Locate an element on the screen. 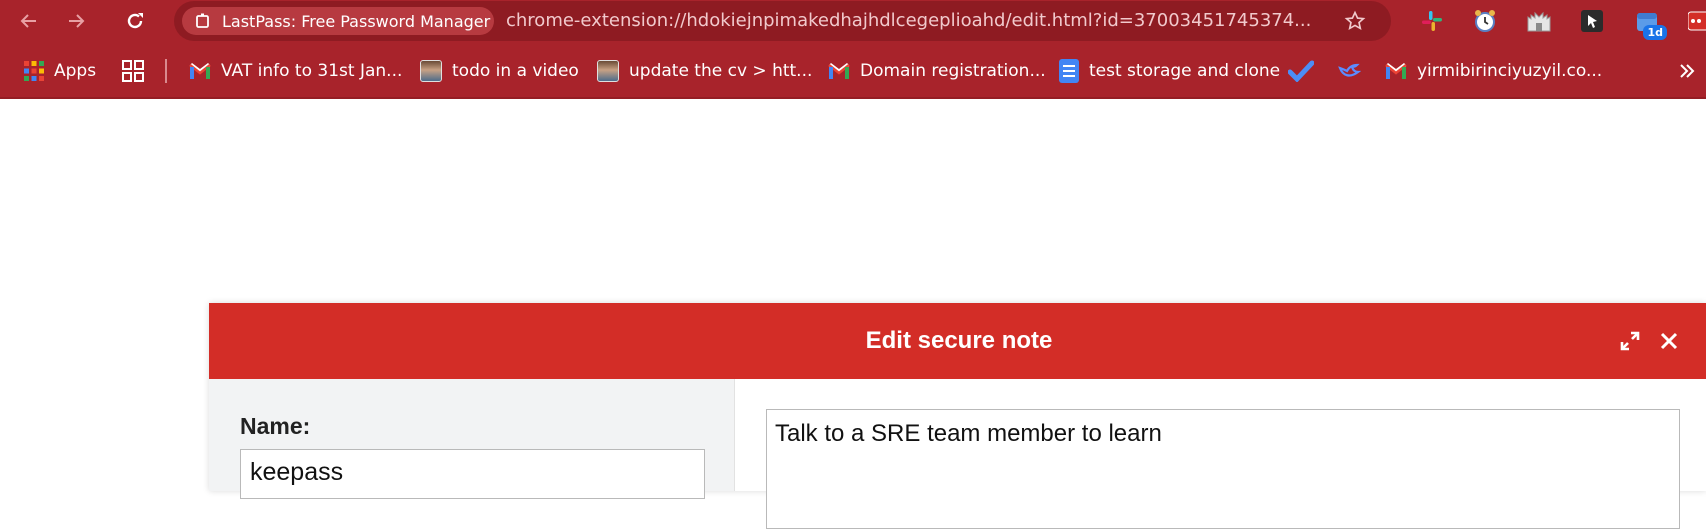  back-button is located at coordinates (29, 21).